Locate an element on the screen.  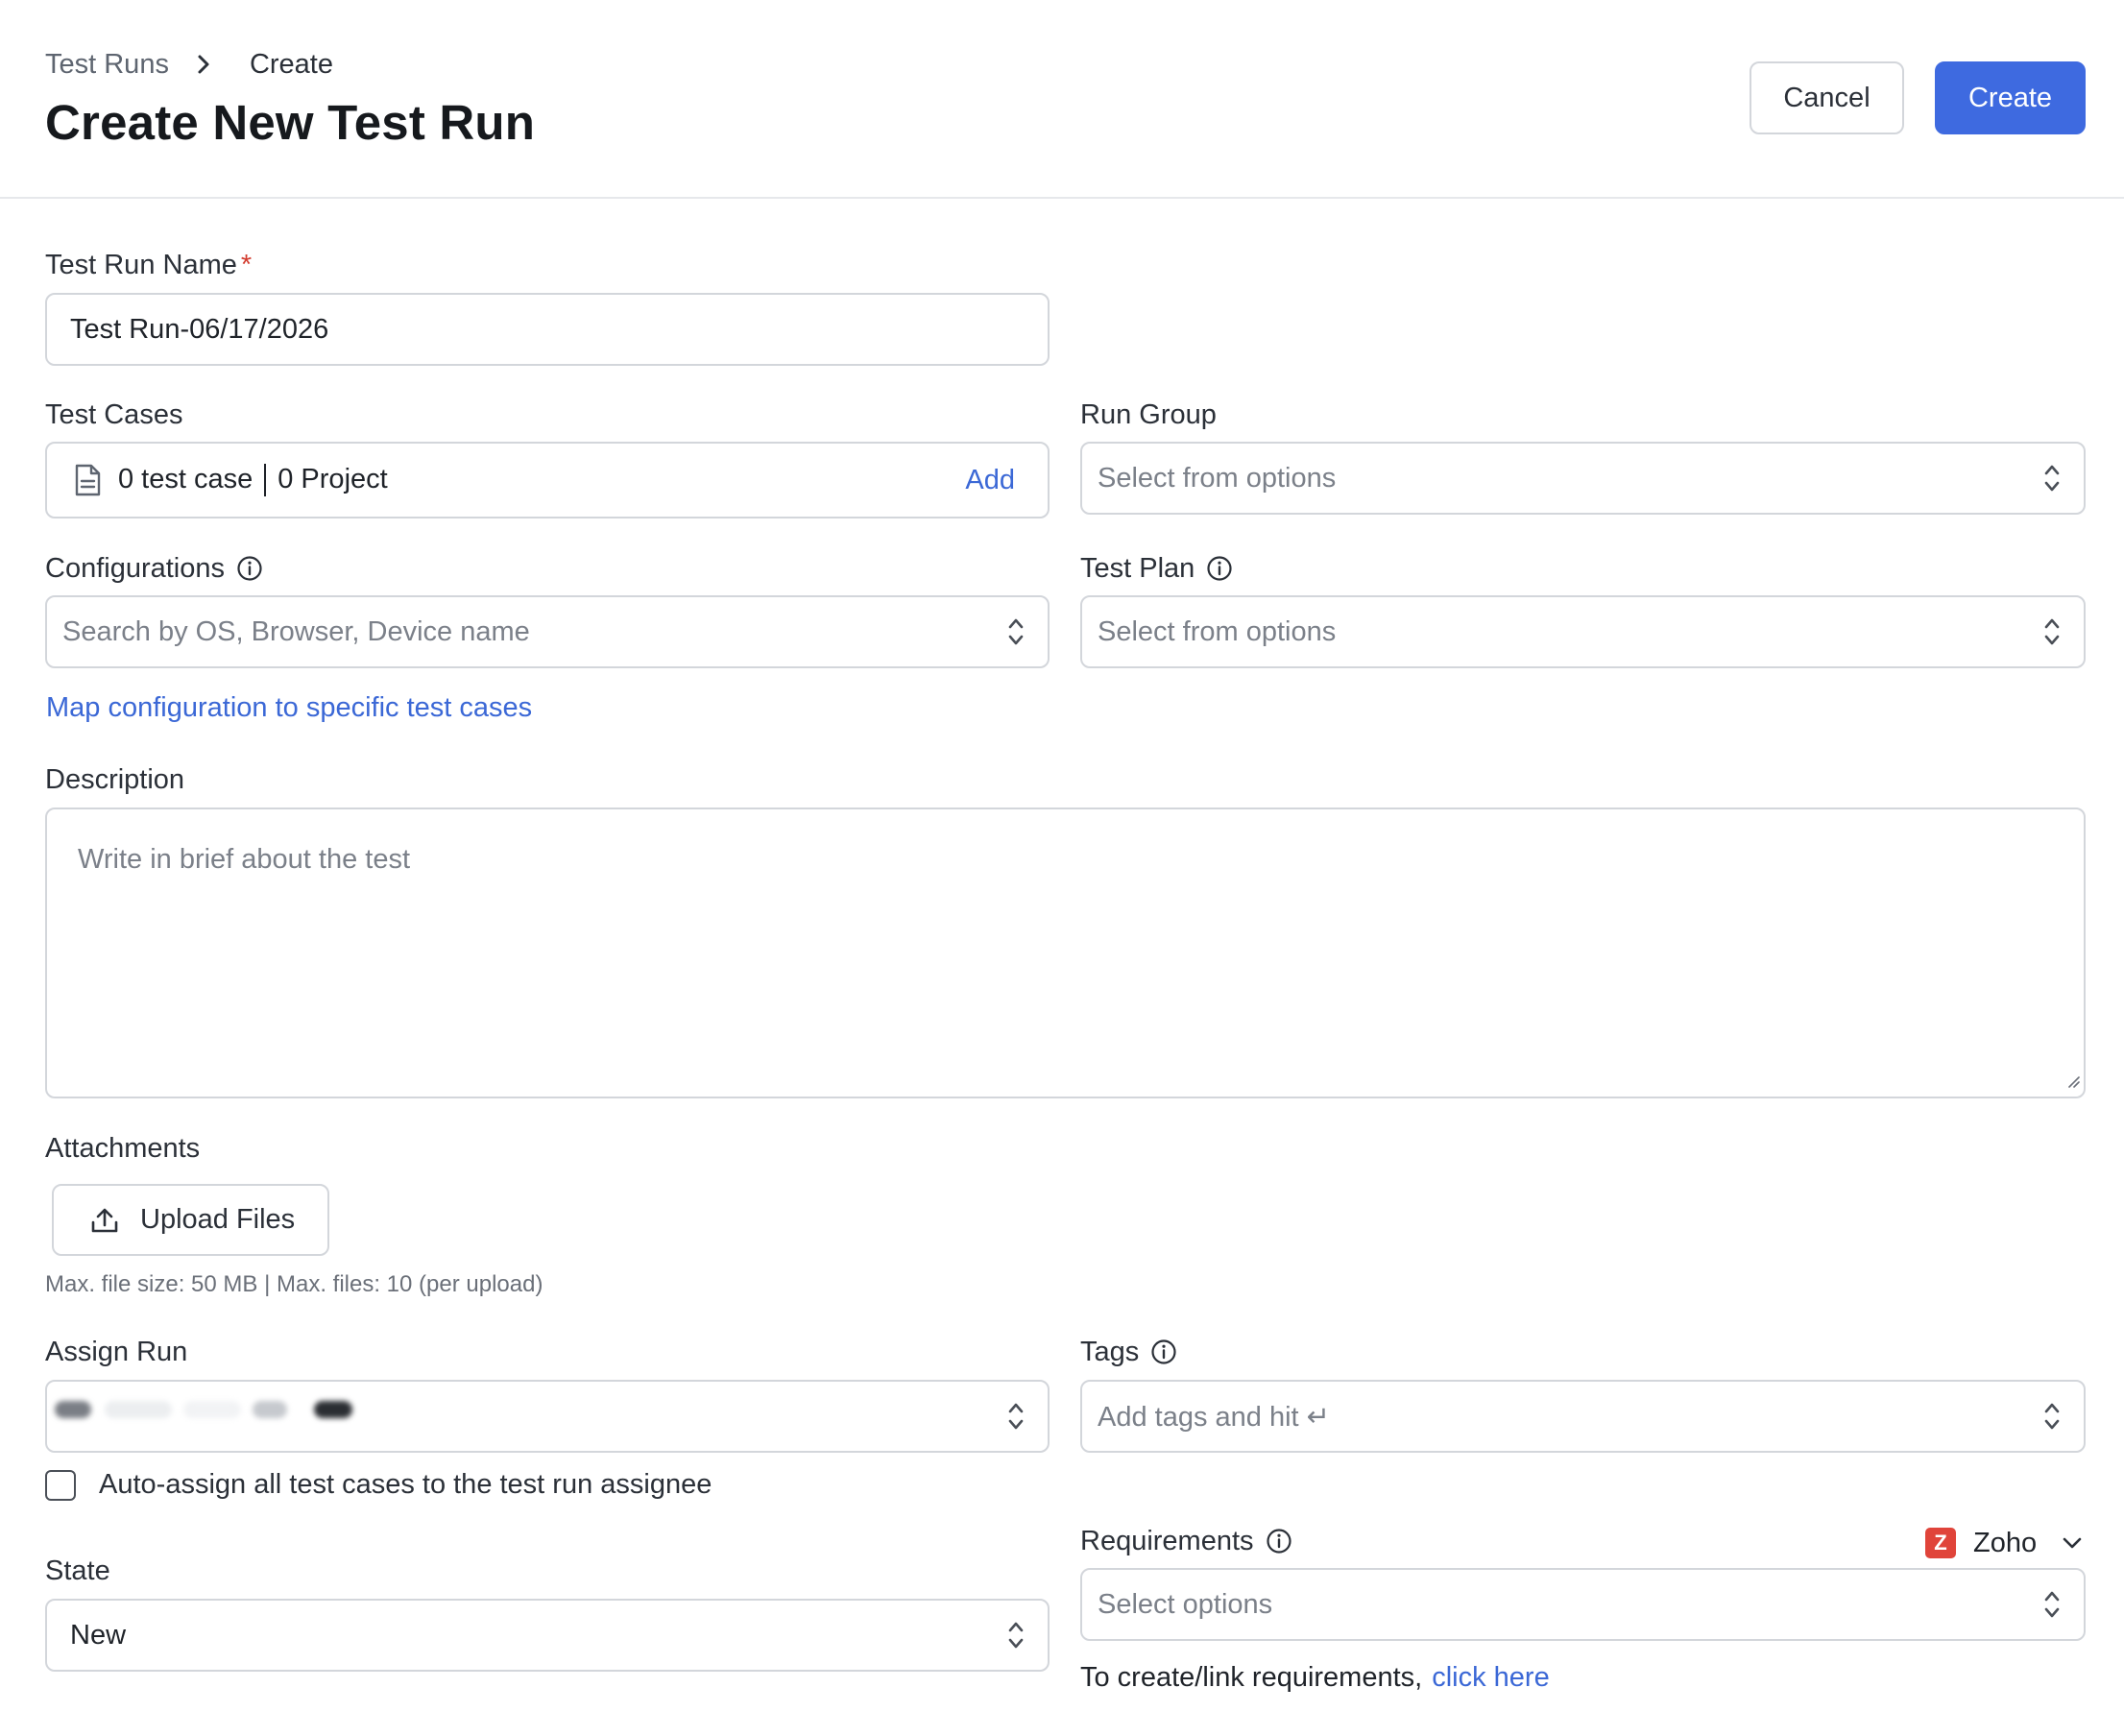
required-mark: * is located at coordinates (246, 264).